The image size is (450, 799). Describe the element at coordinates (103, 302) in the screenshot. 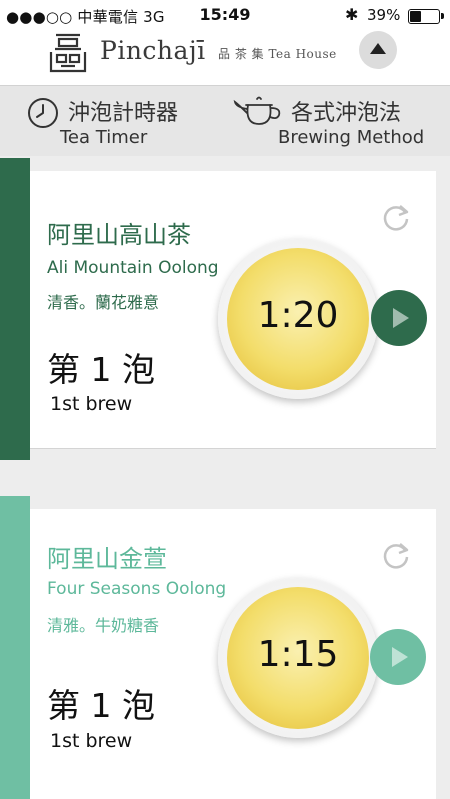

I see `tea-description: 清香。蘭花雅意` at that location.